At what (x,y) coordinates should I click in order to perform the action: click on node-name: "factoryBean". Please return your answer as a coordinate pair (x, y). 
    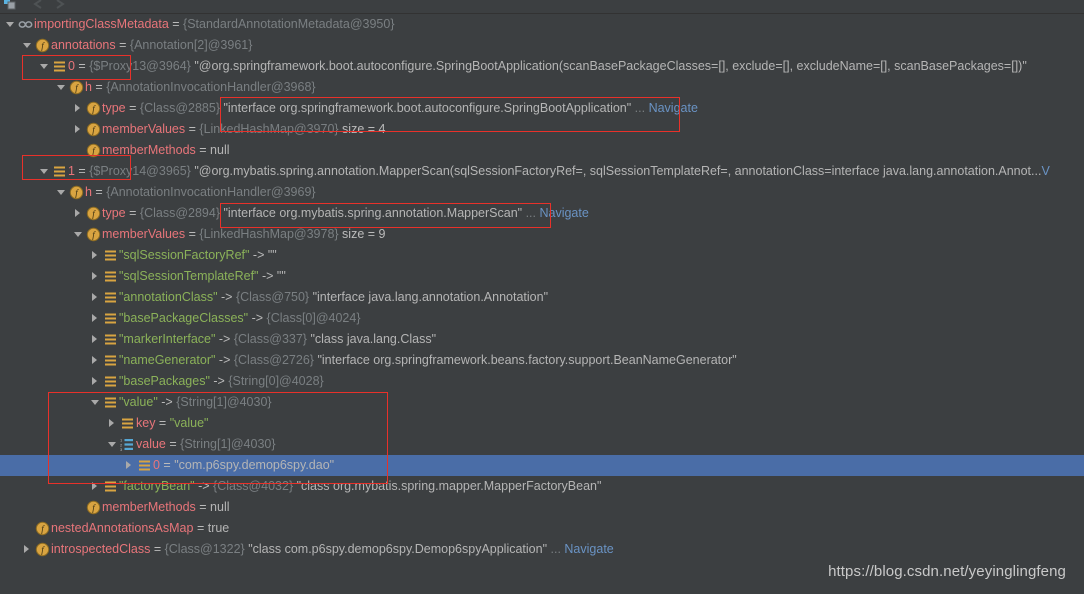
    Looking at the image, I should click on (157, 486).